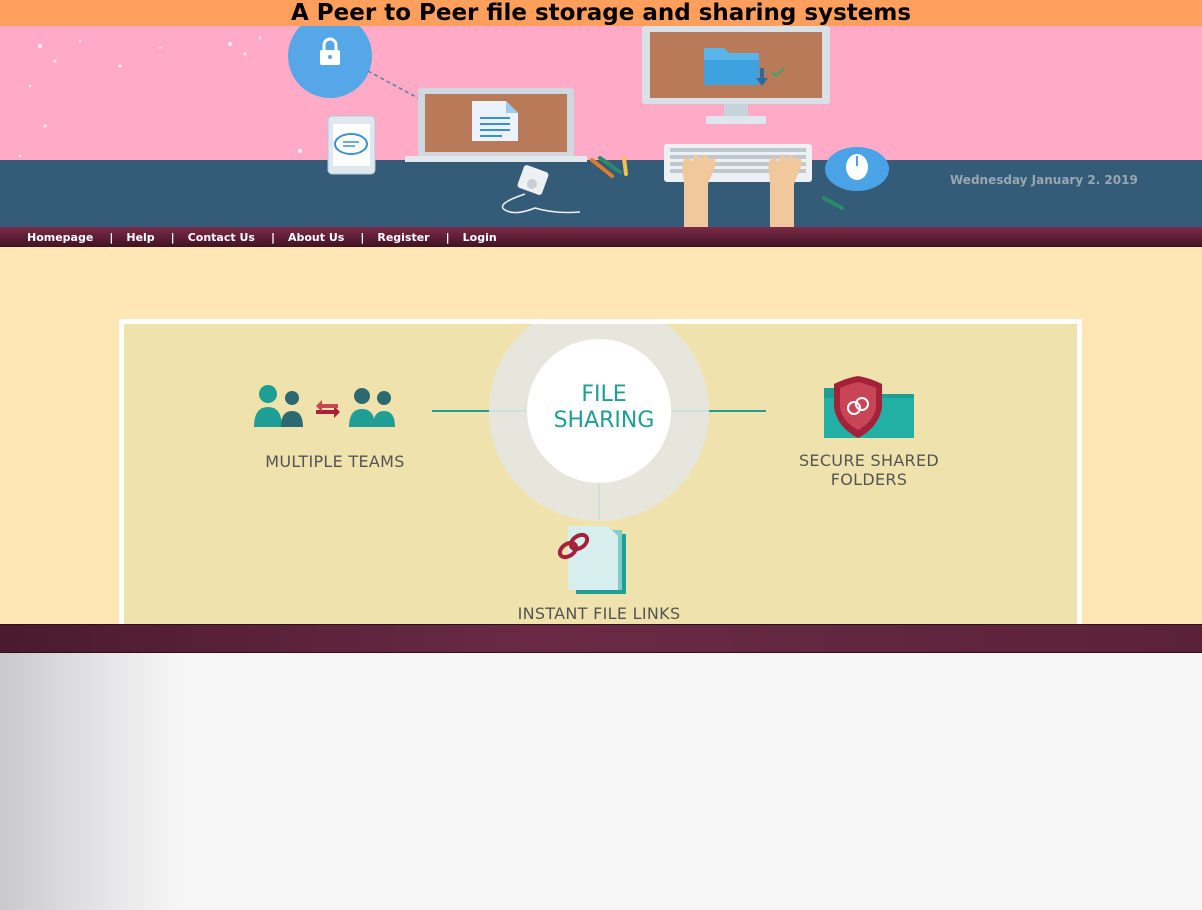 This screenshot has width=1202, height=910. Describe the element at coordinates (601, 638) in the screenshot. I see `footer-bar` at that location.